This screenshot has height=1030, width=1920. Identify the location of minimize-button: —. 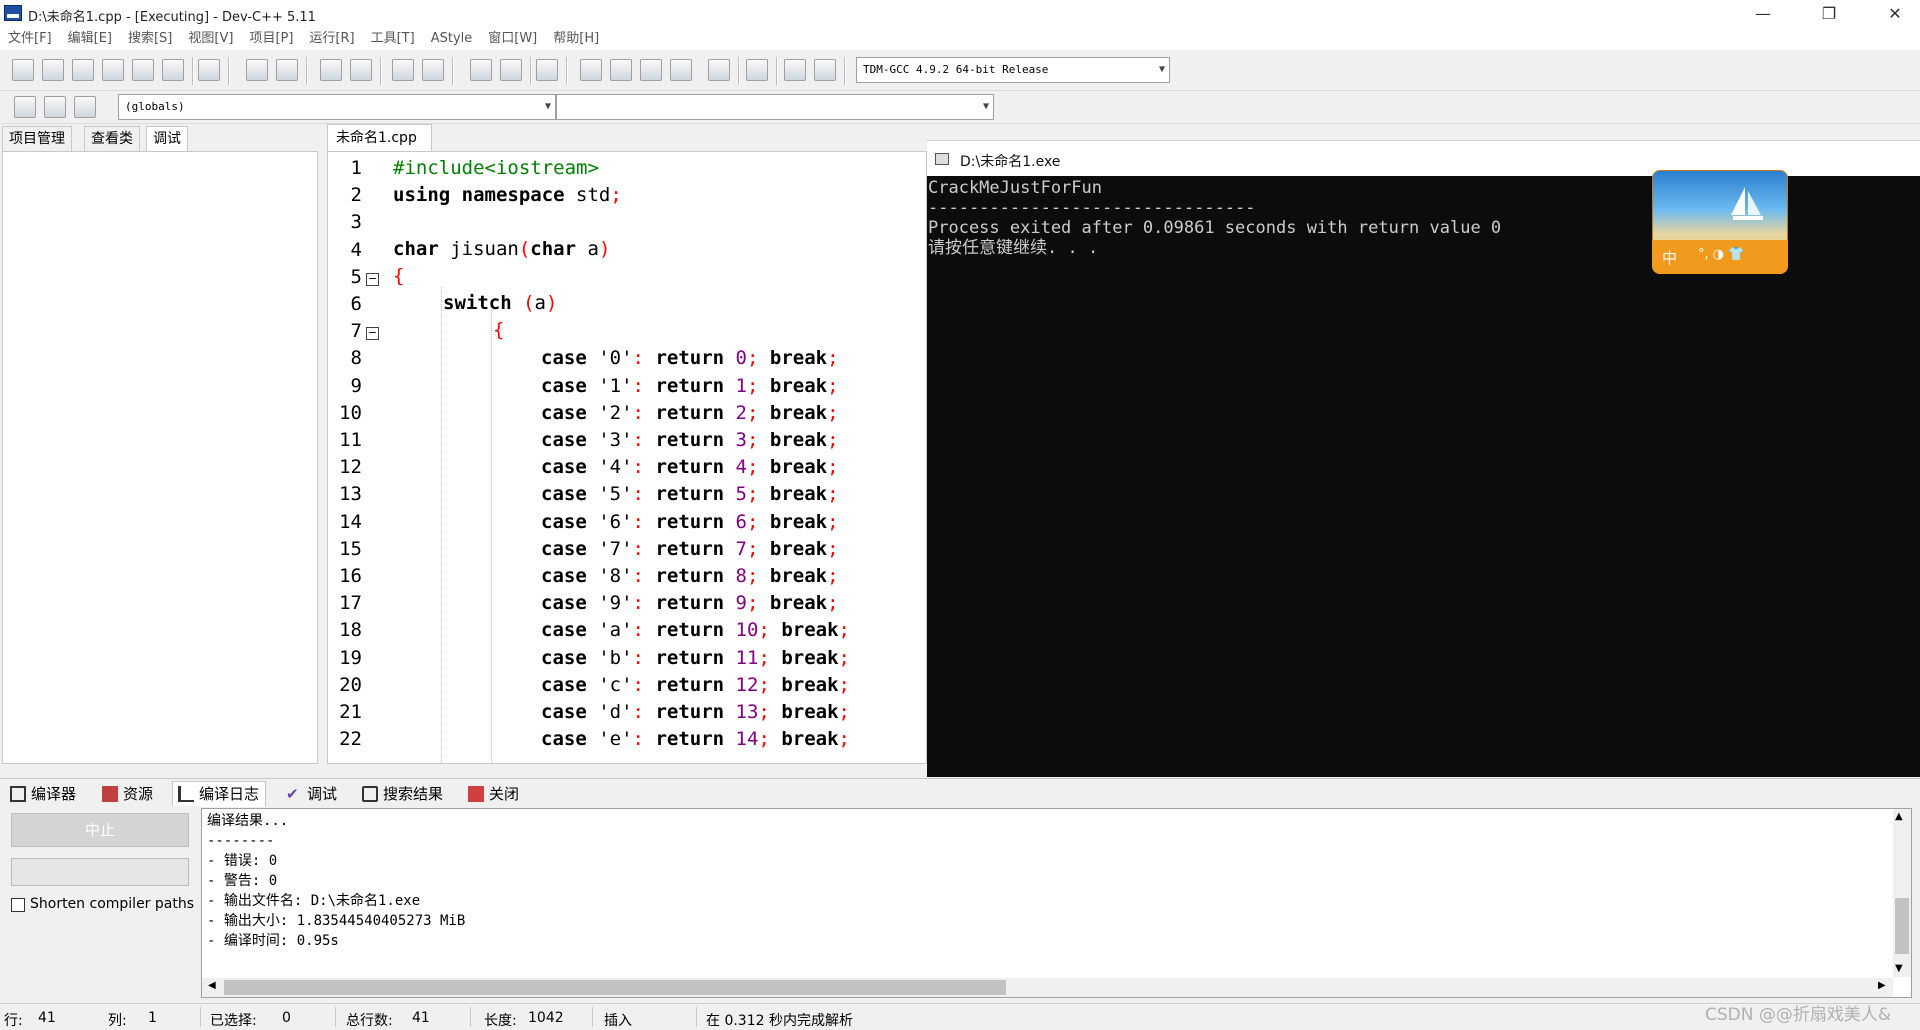
(1763, 14).